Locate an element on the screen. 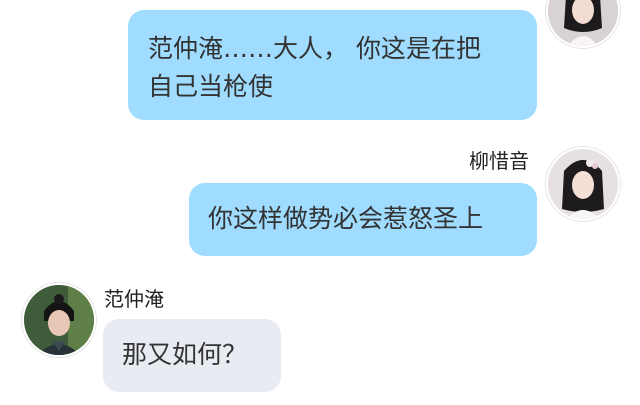  message-line: 范仲淹……大人， 你这是在把 is located at coordinates (314, 48).